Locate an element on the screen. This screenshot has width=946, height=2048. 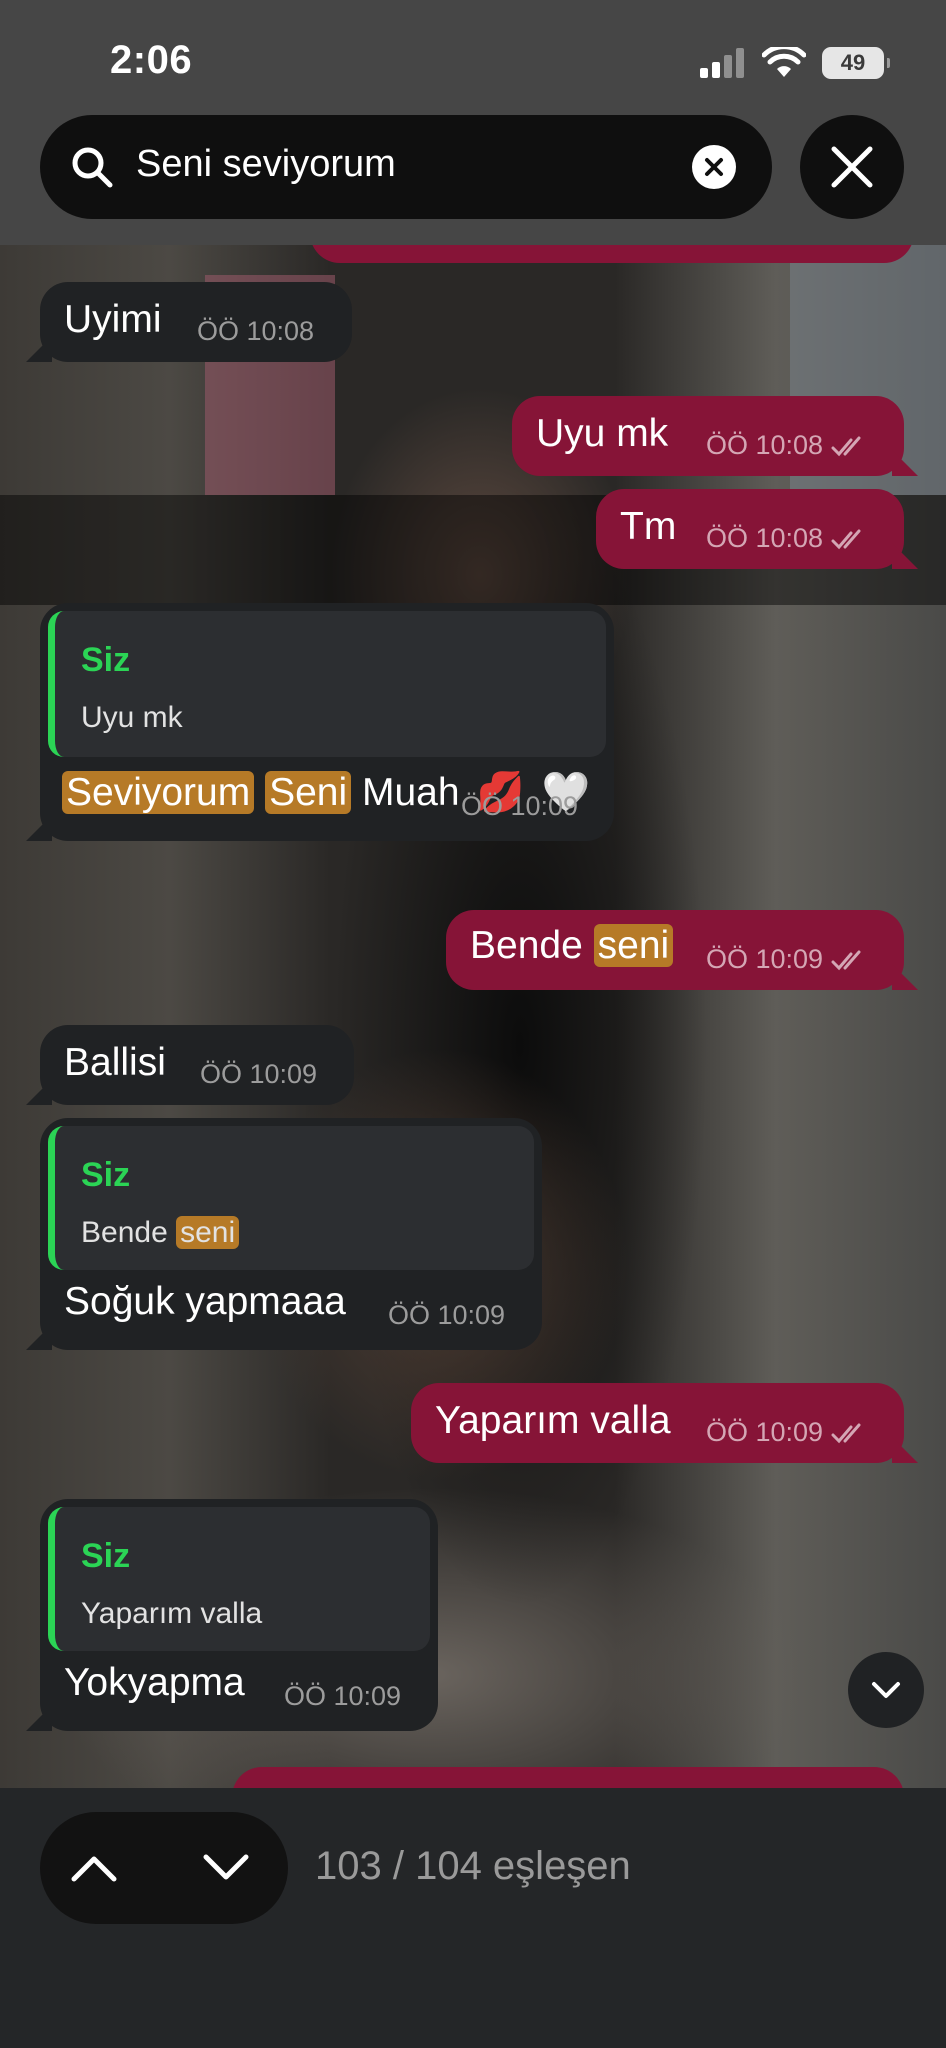
match-navigation is located at coordinates (164, 1868).